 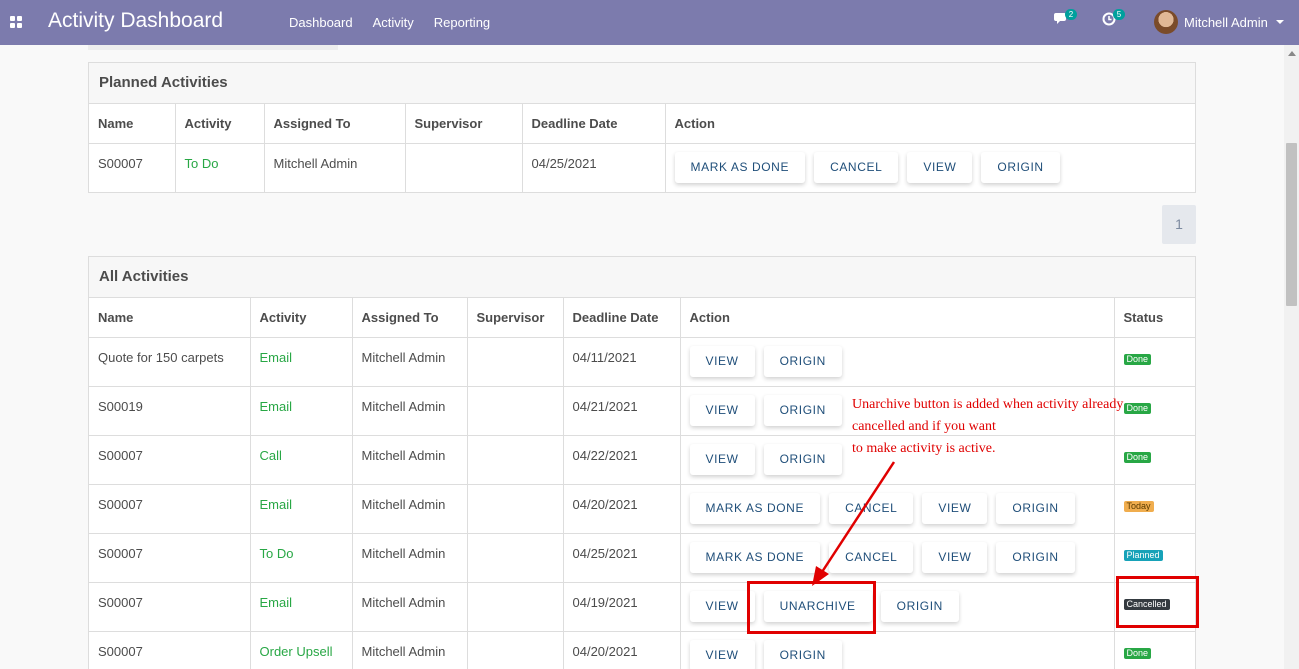 What do you see at coordinates (622, 607) in the screenshot?
I see `cell-deadline: 04/19/2021` at bounding box center [622, 607].